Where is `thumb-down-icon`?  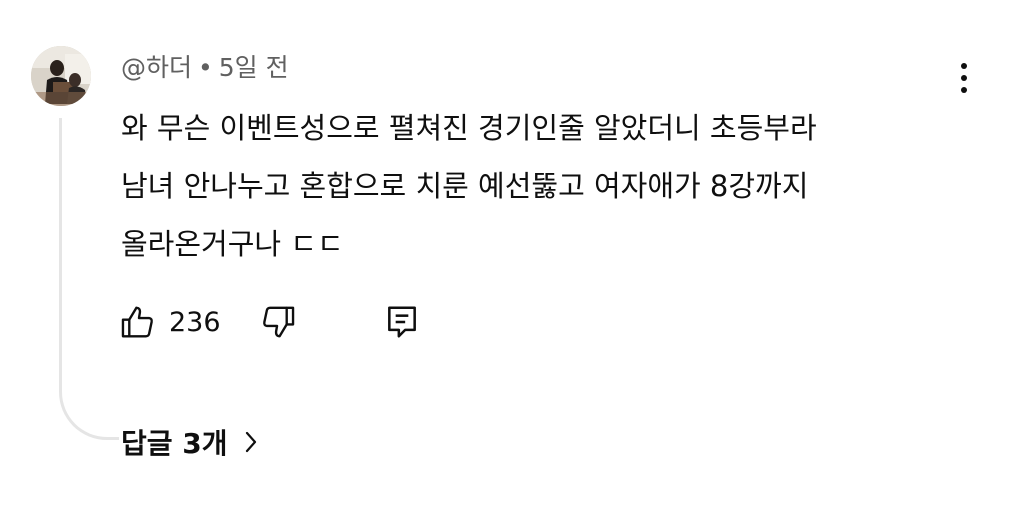
thumb-down-icon is located at coordinates (278, 322).